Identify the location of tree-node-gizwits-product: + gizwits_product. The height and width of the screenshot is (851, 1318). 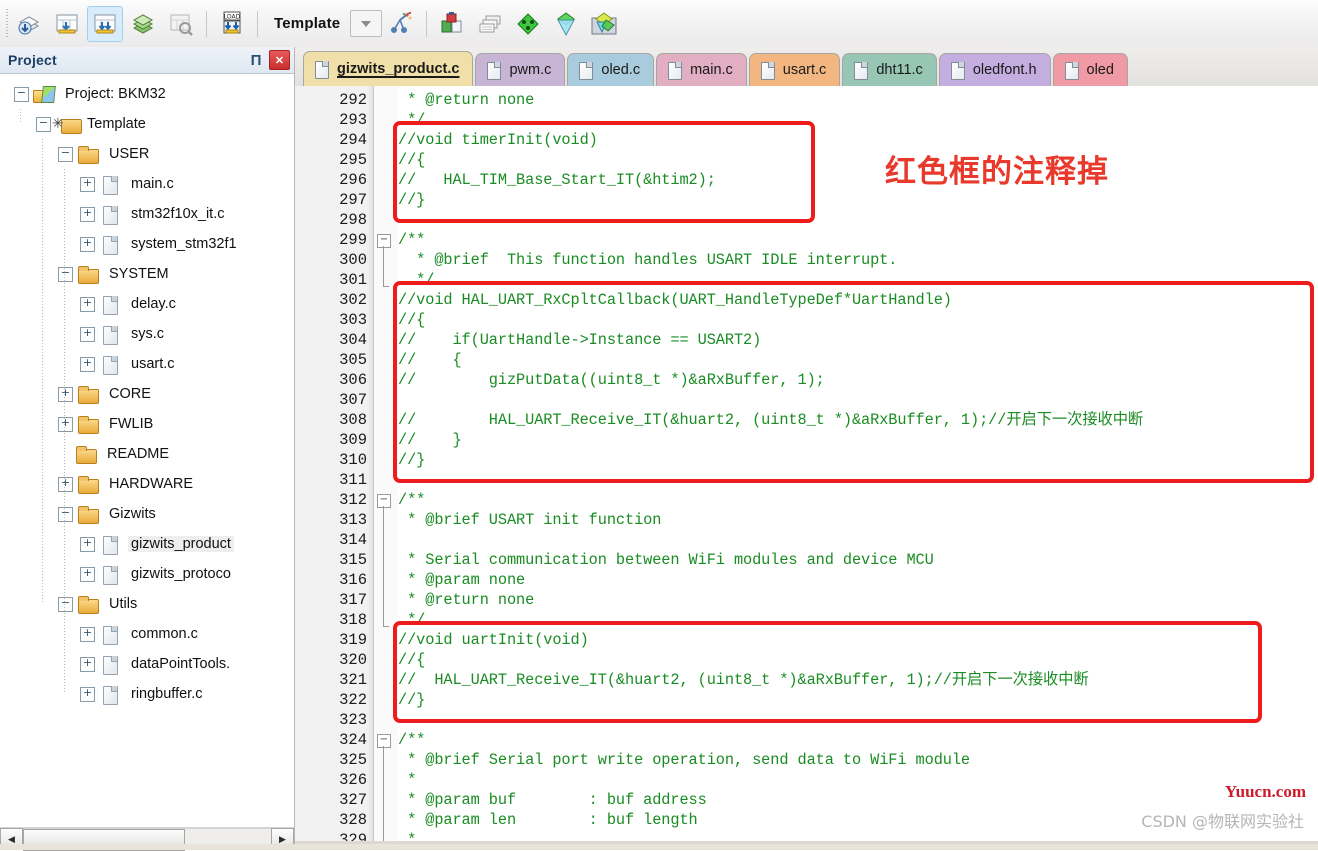
(147, 544).